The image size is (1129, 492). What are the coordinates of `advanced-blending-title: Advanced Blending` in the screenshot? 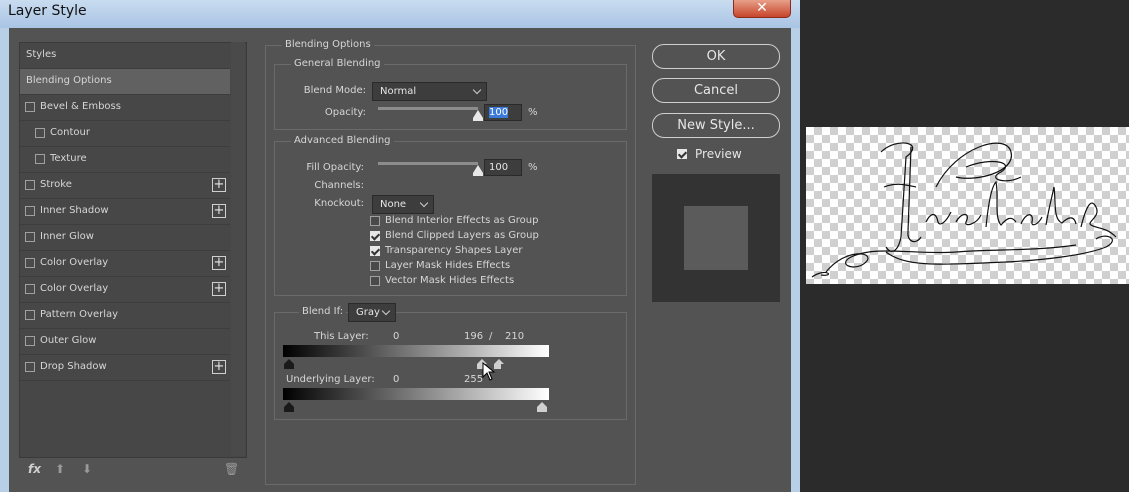 It's located at (342, 140).